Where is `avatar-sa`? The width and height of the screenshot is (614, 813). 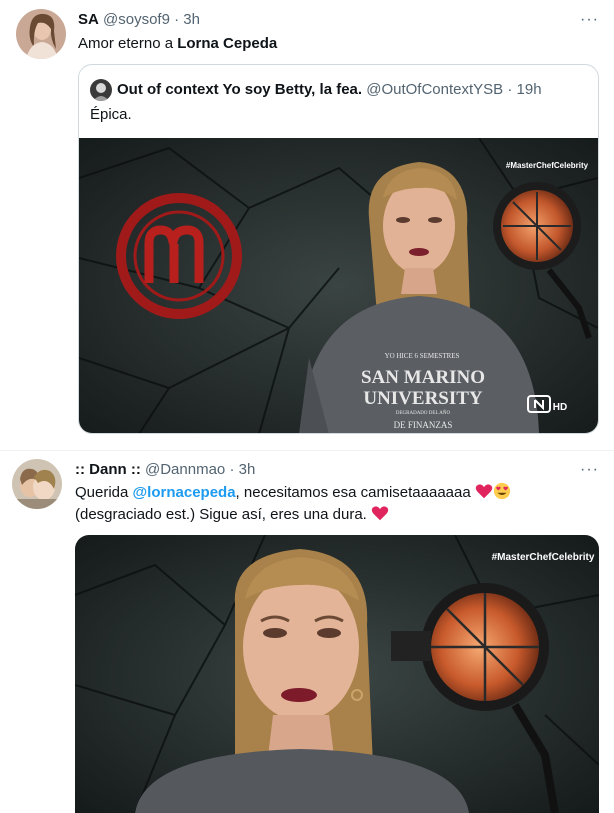 avatar-sa is located at coordinates (41, 34).